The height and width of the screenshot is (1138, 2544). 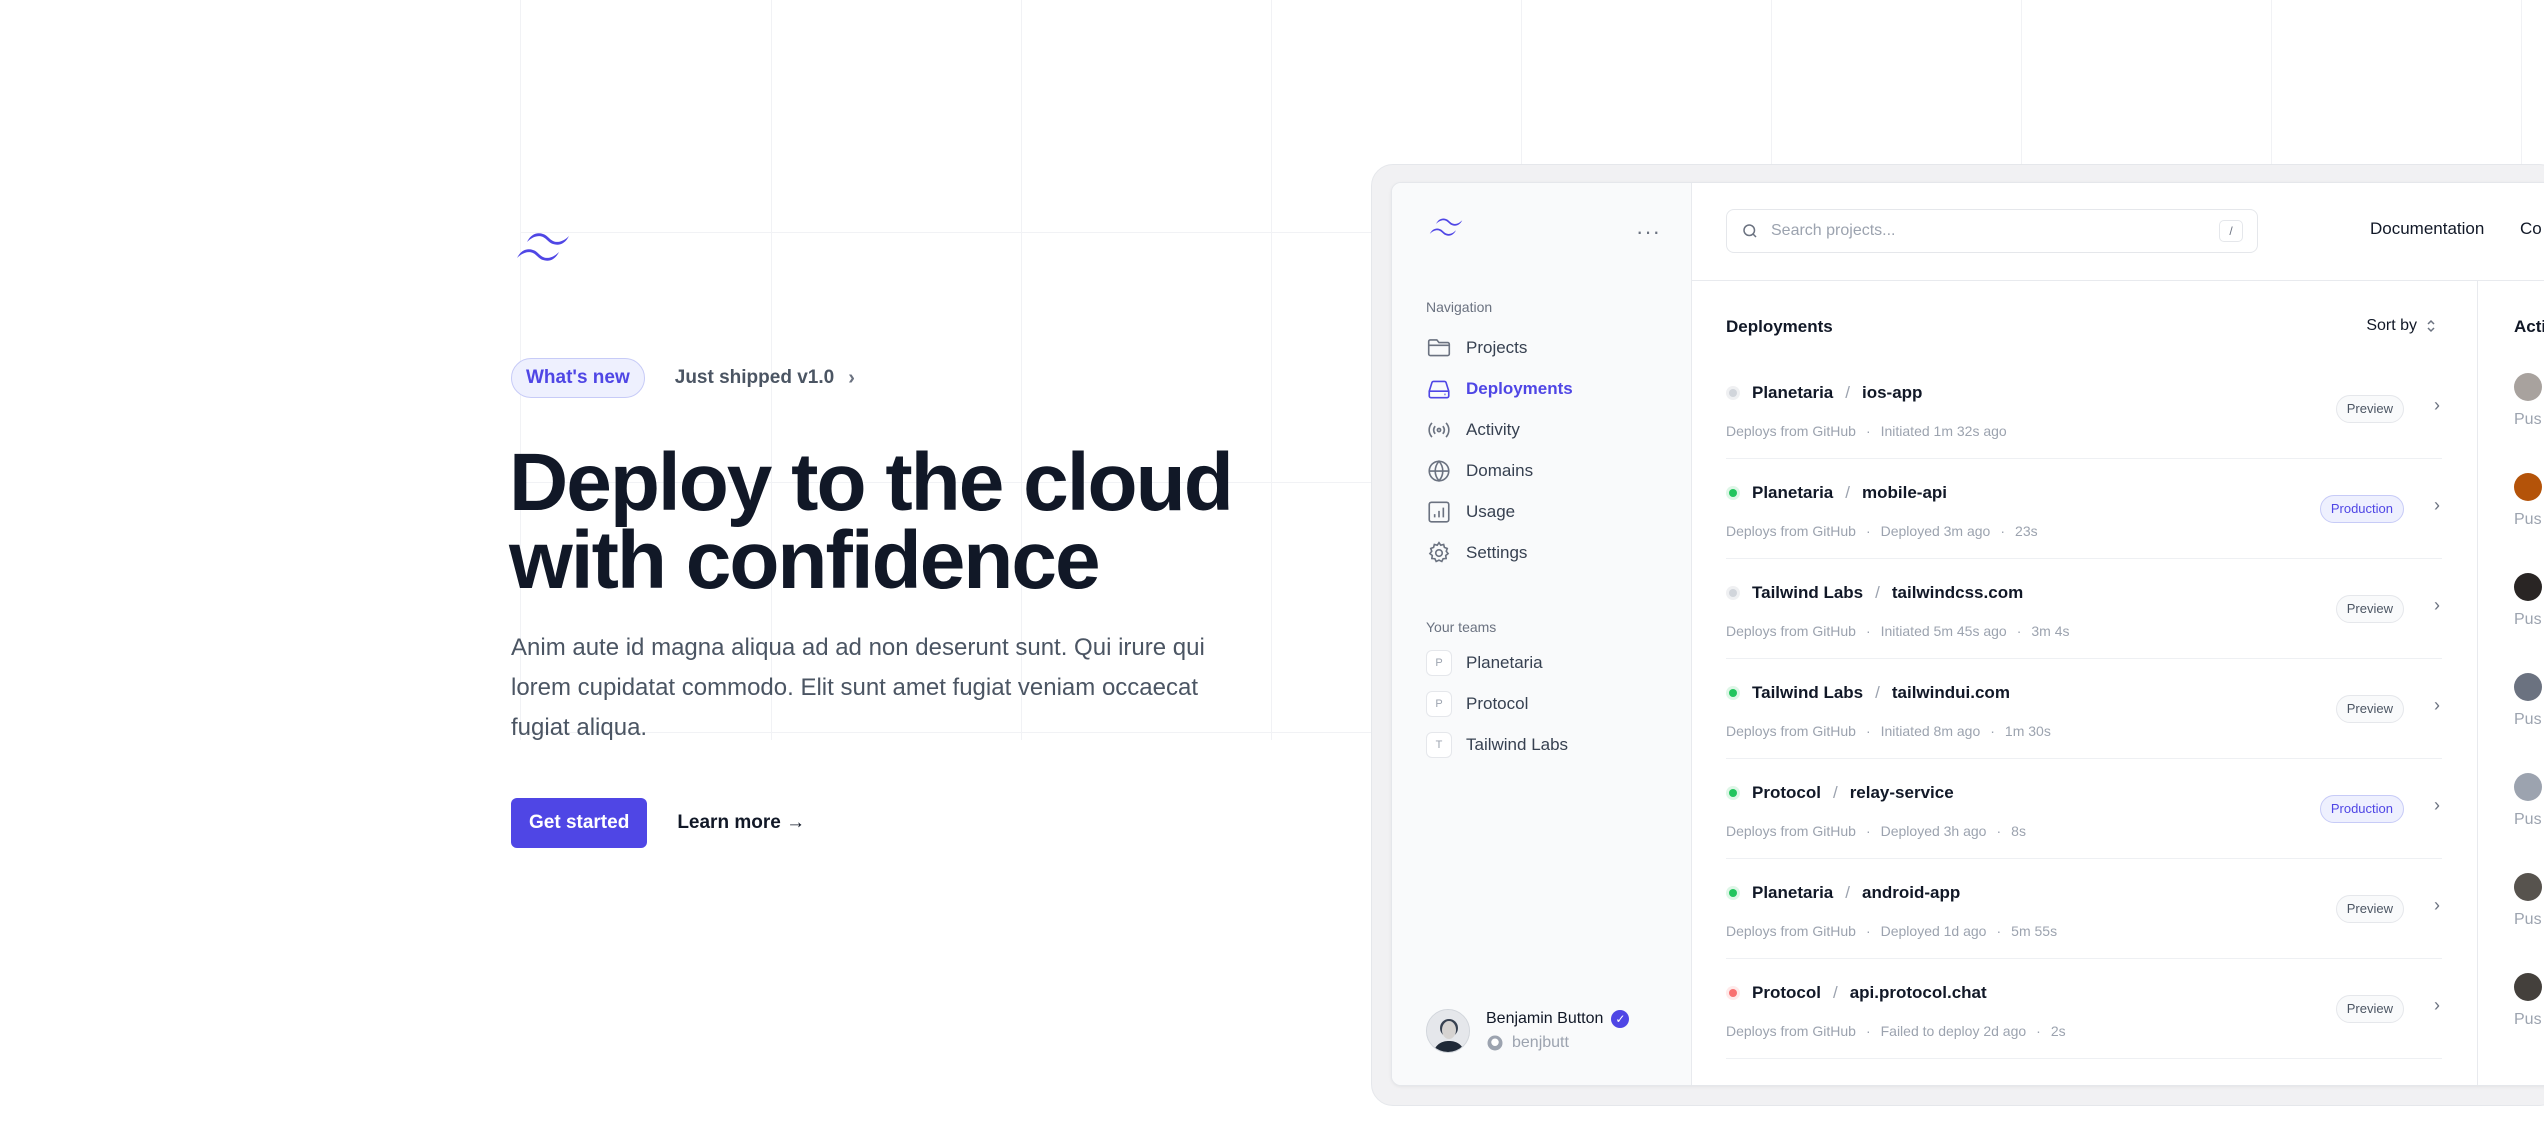 I want to click on get-started-button: Get started, so click(x=579, y=823).